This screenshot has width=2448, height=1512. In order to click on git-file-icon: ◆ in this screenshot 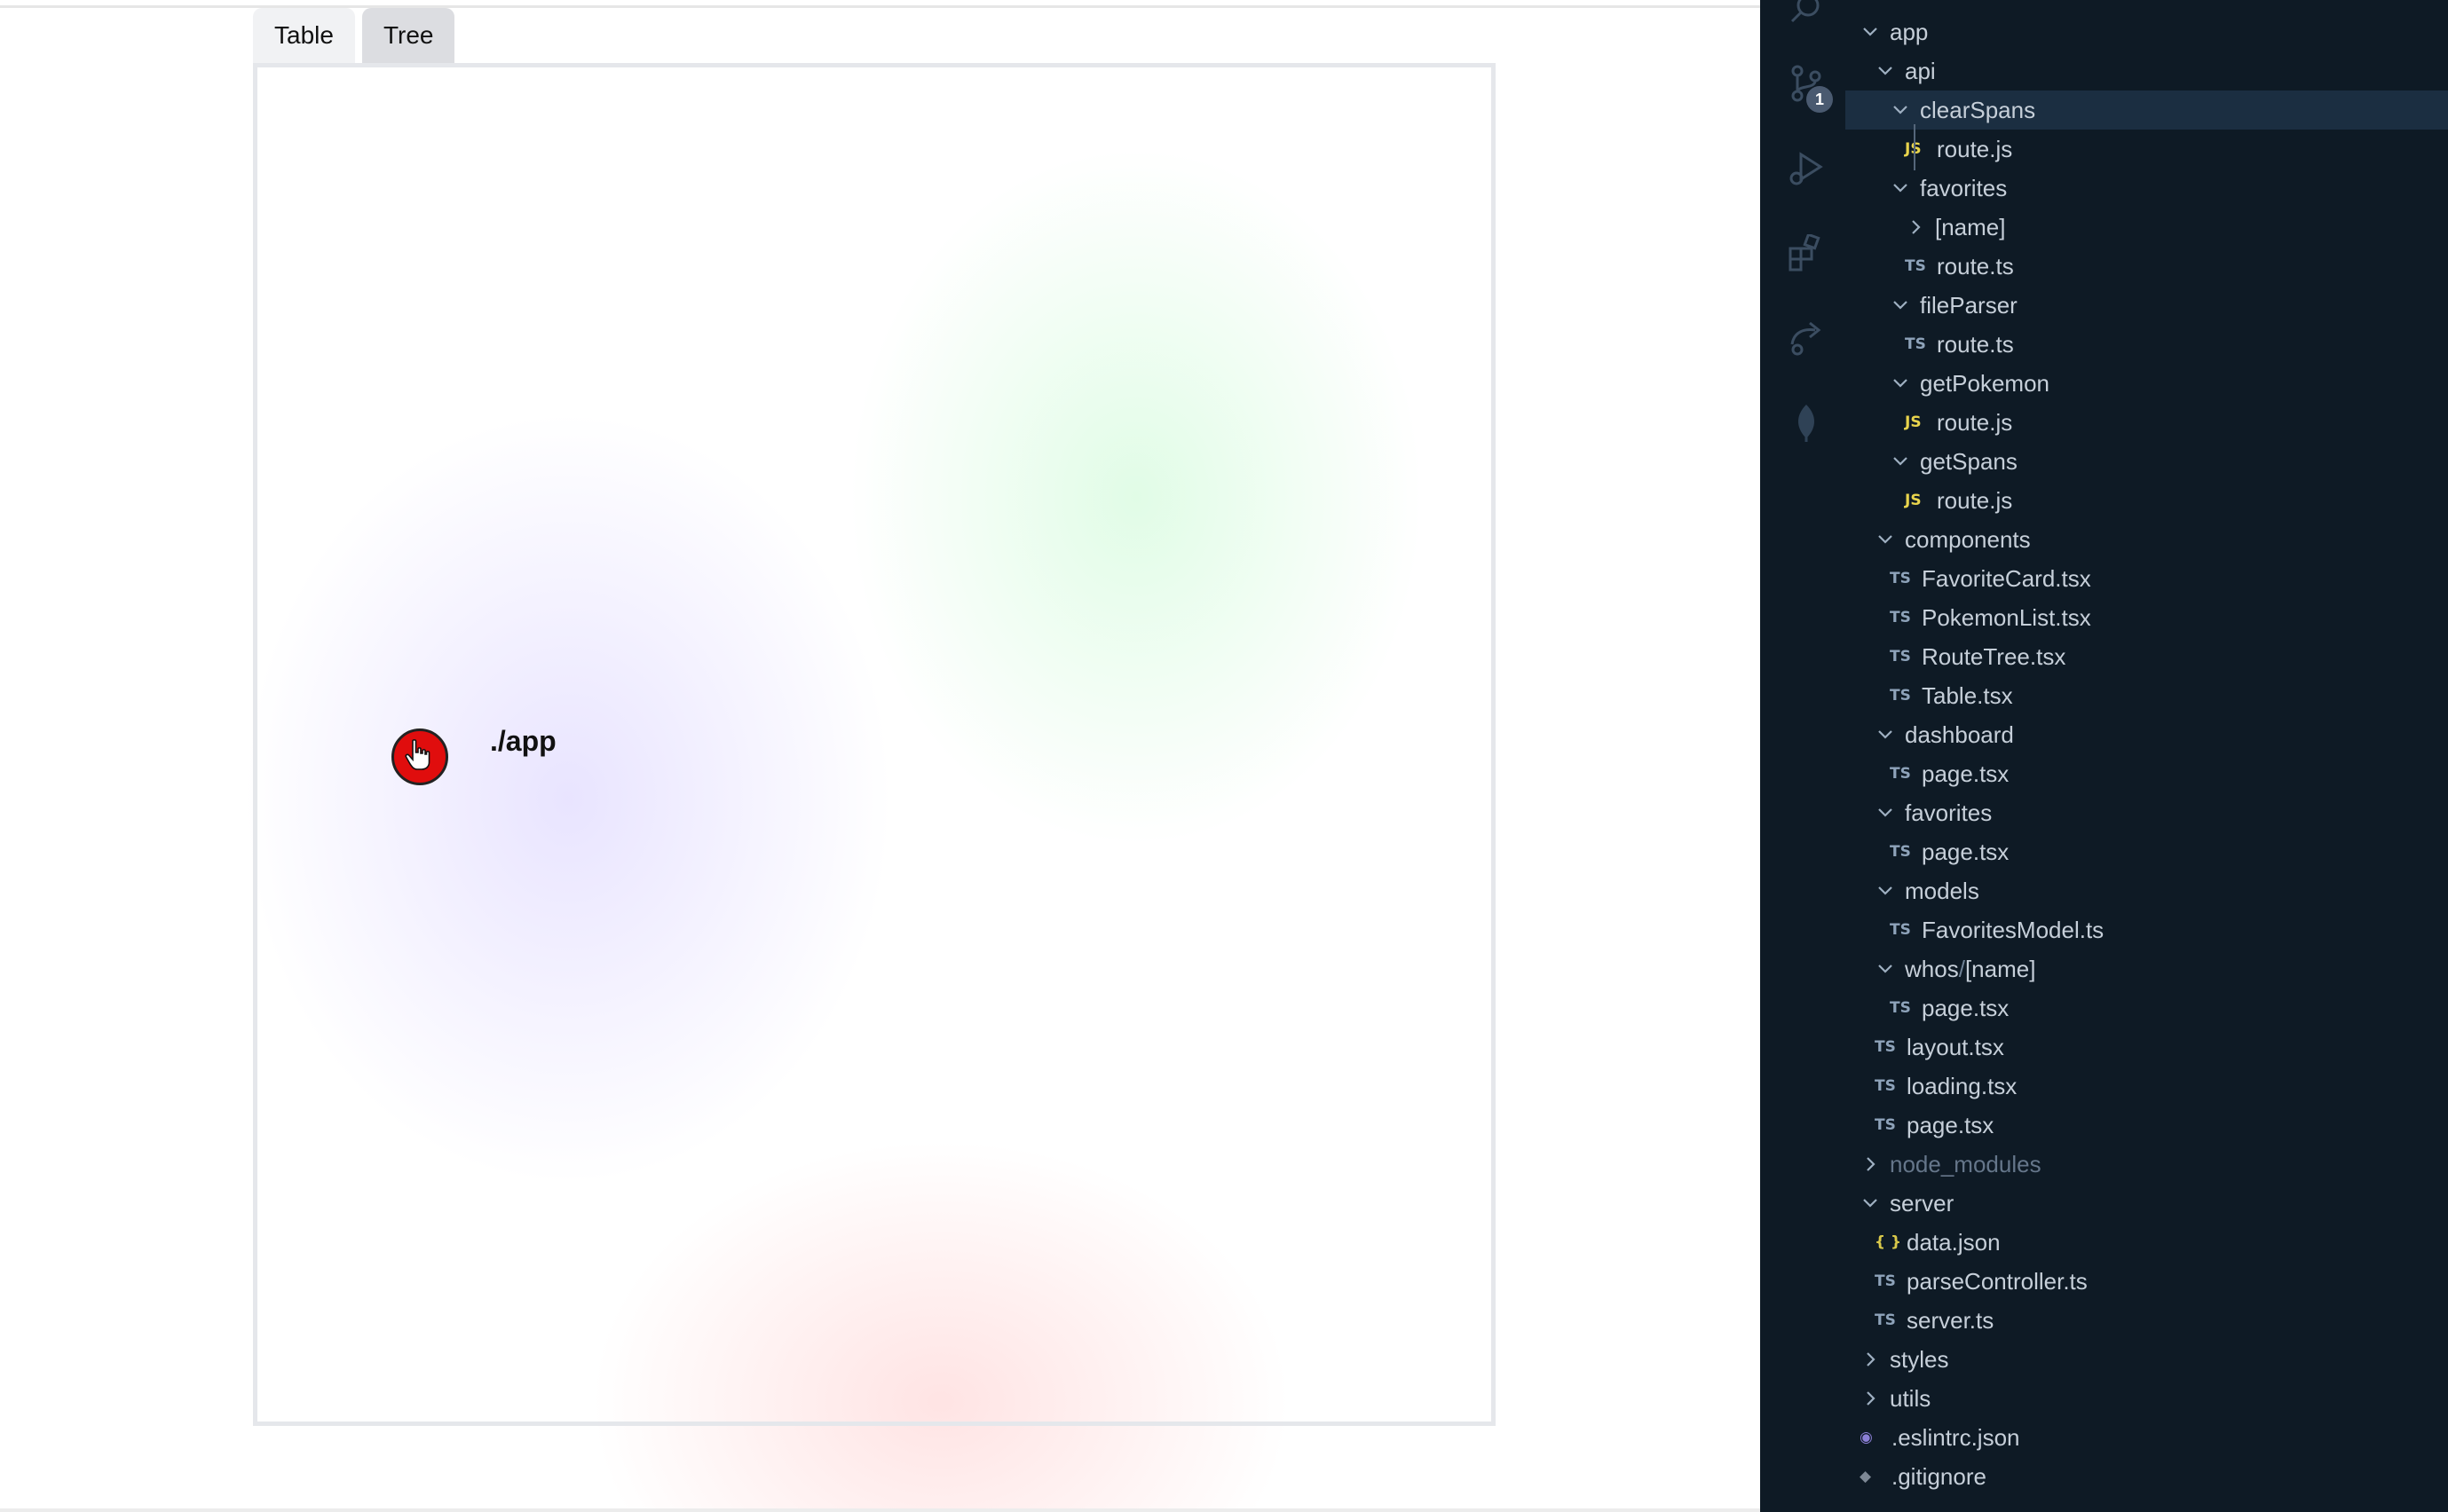, I will do `click(1866, 1476)`.